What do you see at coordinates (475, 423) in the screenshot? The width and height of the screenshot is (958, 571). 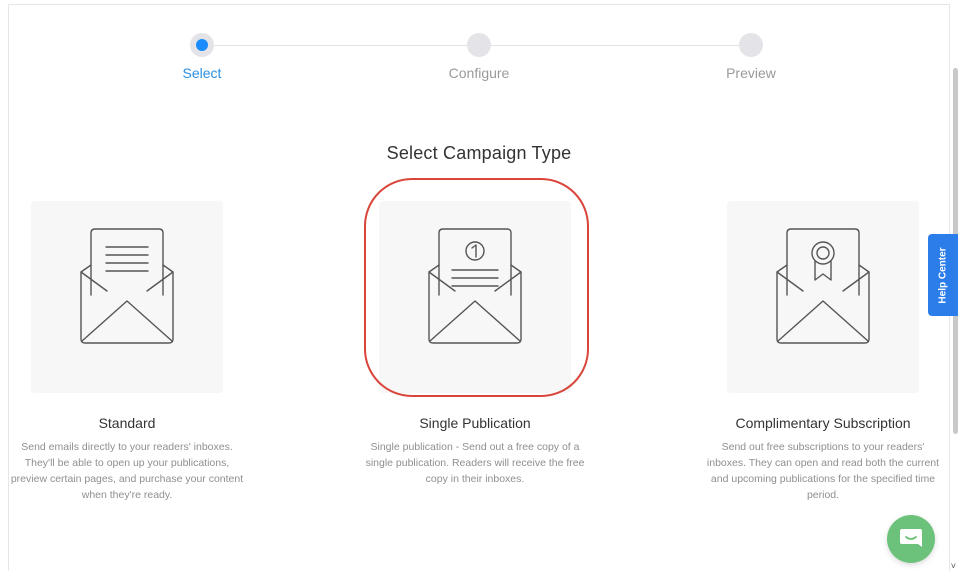 I see `card-title: Single Publication` at bounding box center [475, 423].